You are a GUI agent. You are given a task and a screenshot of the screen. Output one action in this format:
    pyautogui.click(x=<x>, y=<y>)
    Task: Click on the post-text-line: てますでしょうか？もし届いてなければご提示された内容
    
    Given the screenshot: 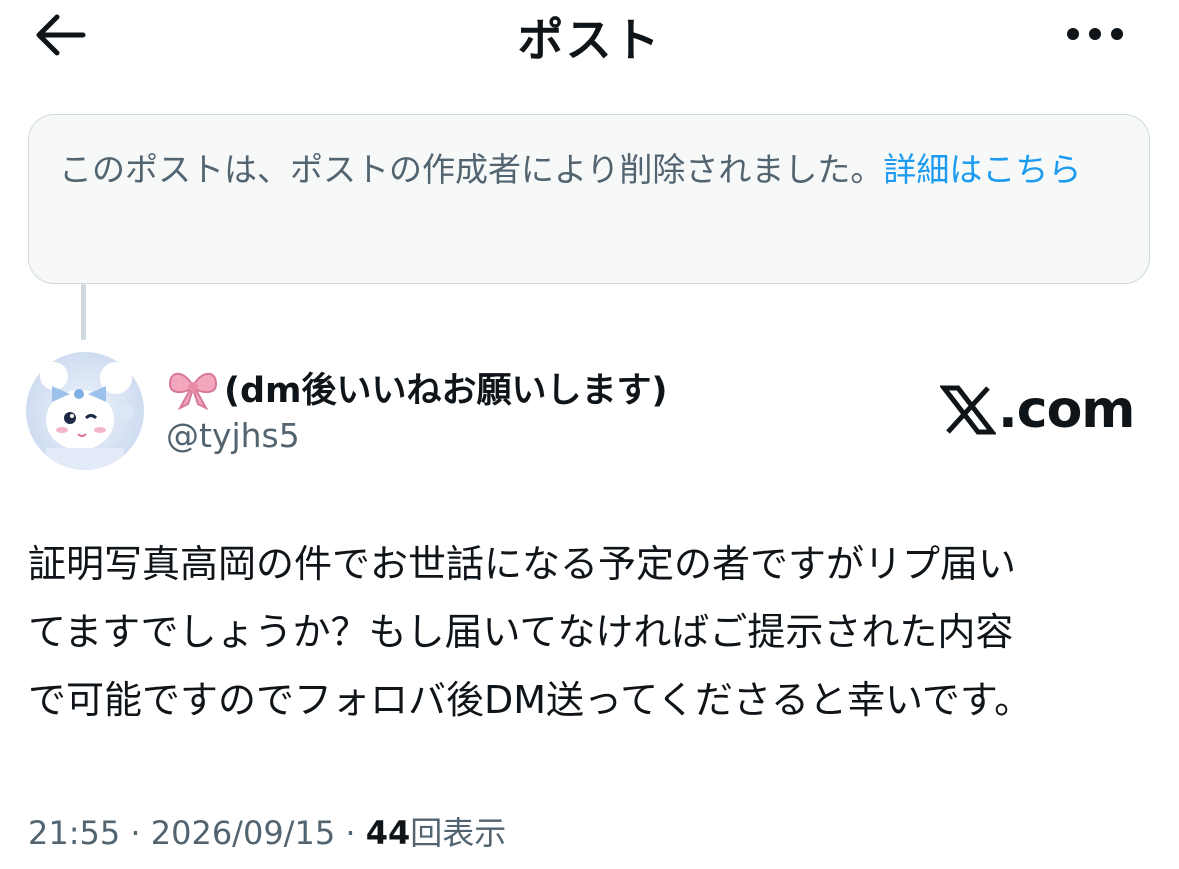 What is the action you would take?
    pyautogui.click(x=521, y=632)
    